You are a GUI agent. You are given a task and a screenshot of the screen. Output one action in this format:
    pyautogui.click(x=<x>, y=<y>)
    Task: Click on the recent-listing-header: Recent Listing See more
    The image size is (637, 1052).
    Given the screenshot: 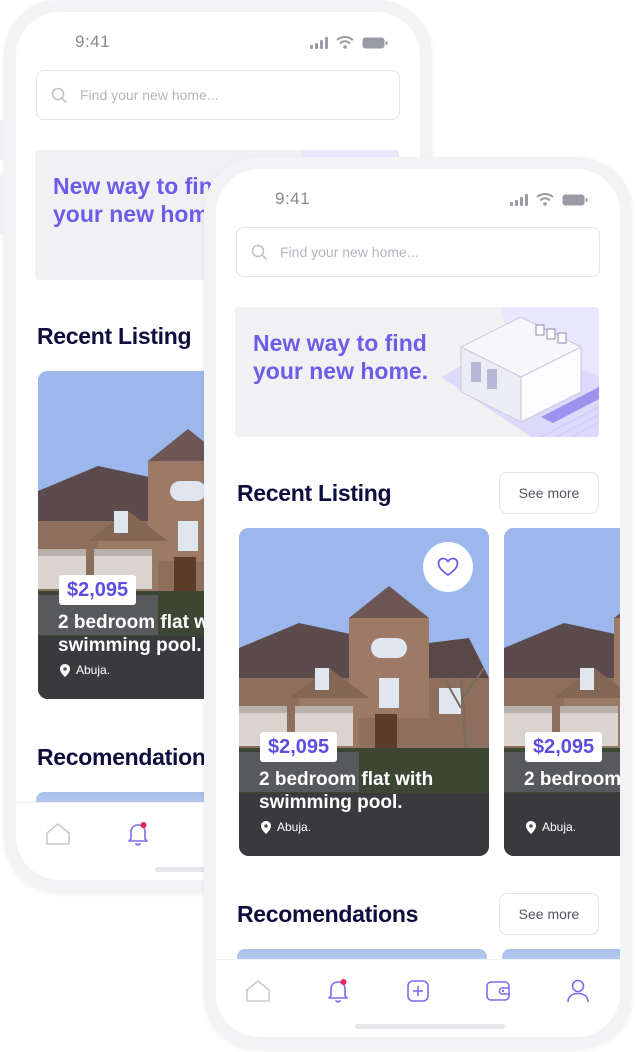 What is the action you would take?
    pyautogui.click(x=418, y=493)
    